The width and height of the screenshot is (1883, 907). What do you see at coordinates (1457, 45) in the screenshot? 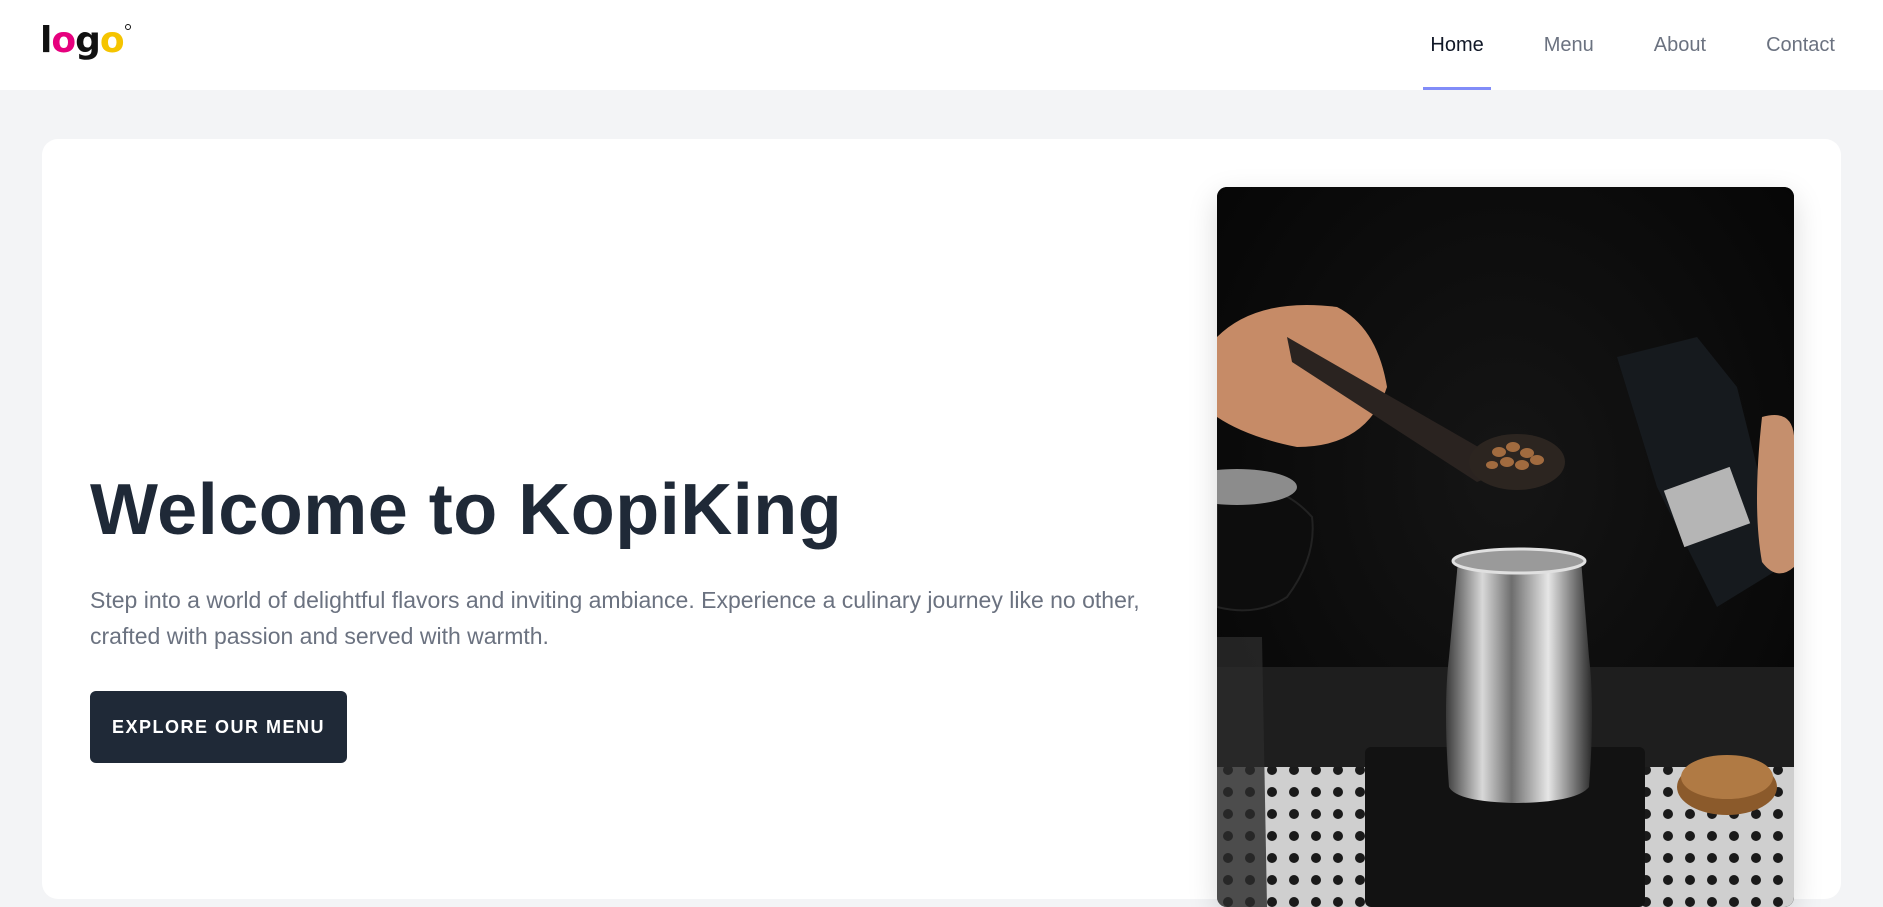
I see `nav-home: Home` at bounding box center [1457, 45].